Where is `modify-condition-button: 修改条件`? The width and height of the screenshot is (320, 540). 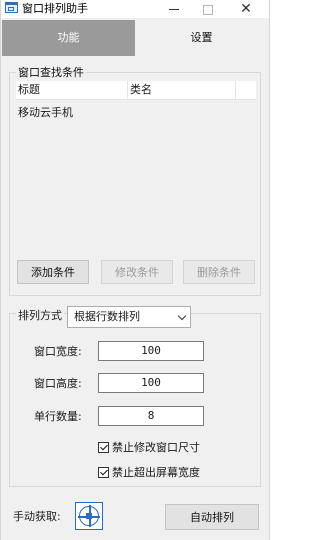
modify-condition-button: 修改条件 is located at coordinates (137, 272).